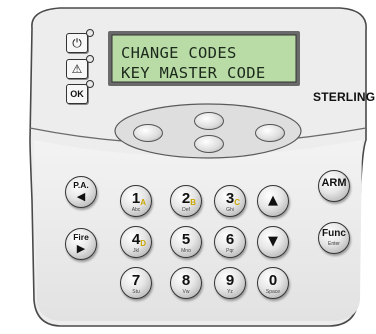 The image size is (376, 334). What do you see at coordinates (273, 292) in the screenshot?
I see `key-0-subtext: Space` at bounding box center [273, 292].